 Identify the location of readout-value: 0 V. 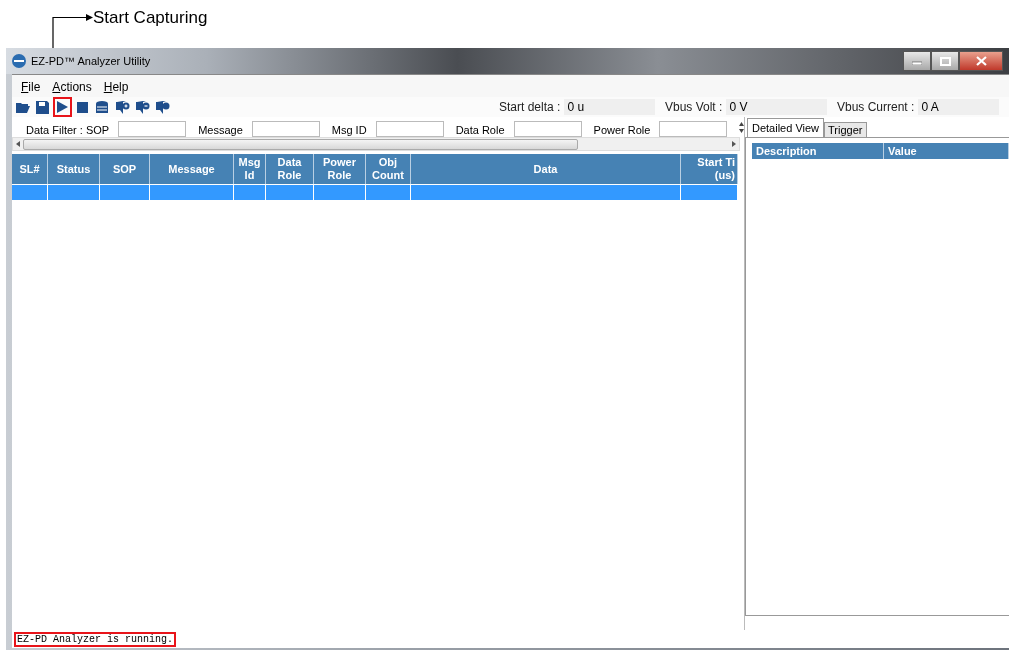
(776, 107).